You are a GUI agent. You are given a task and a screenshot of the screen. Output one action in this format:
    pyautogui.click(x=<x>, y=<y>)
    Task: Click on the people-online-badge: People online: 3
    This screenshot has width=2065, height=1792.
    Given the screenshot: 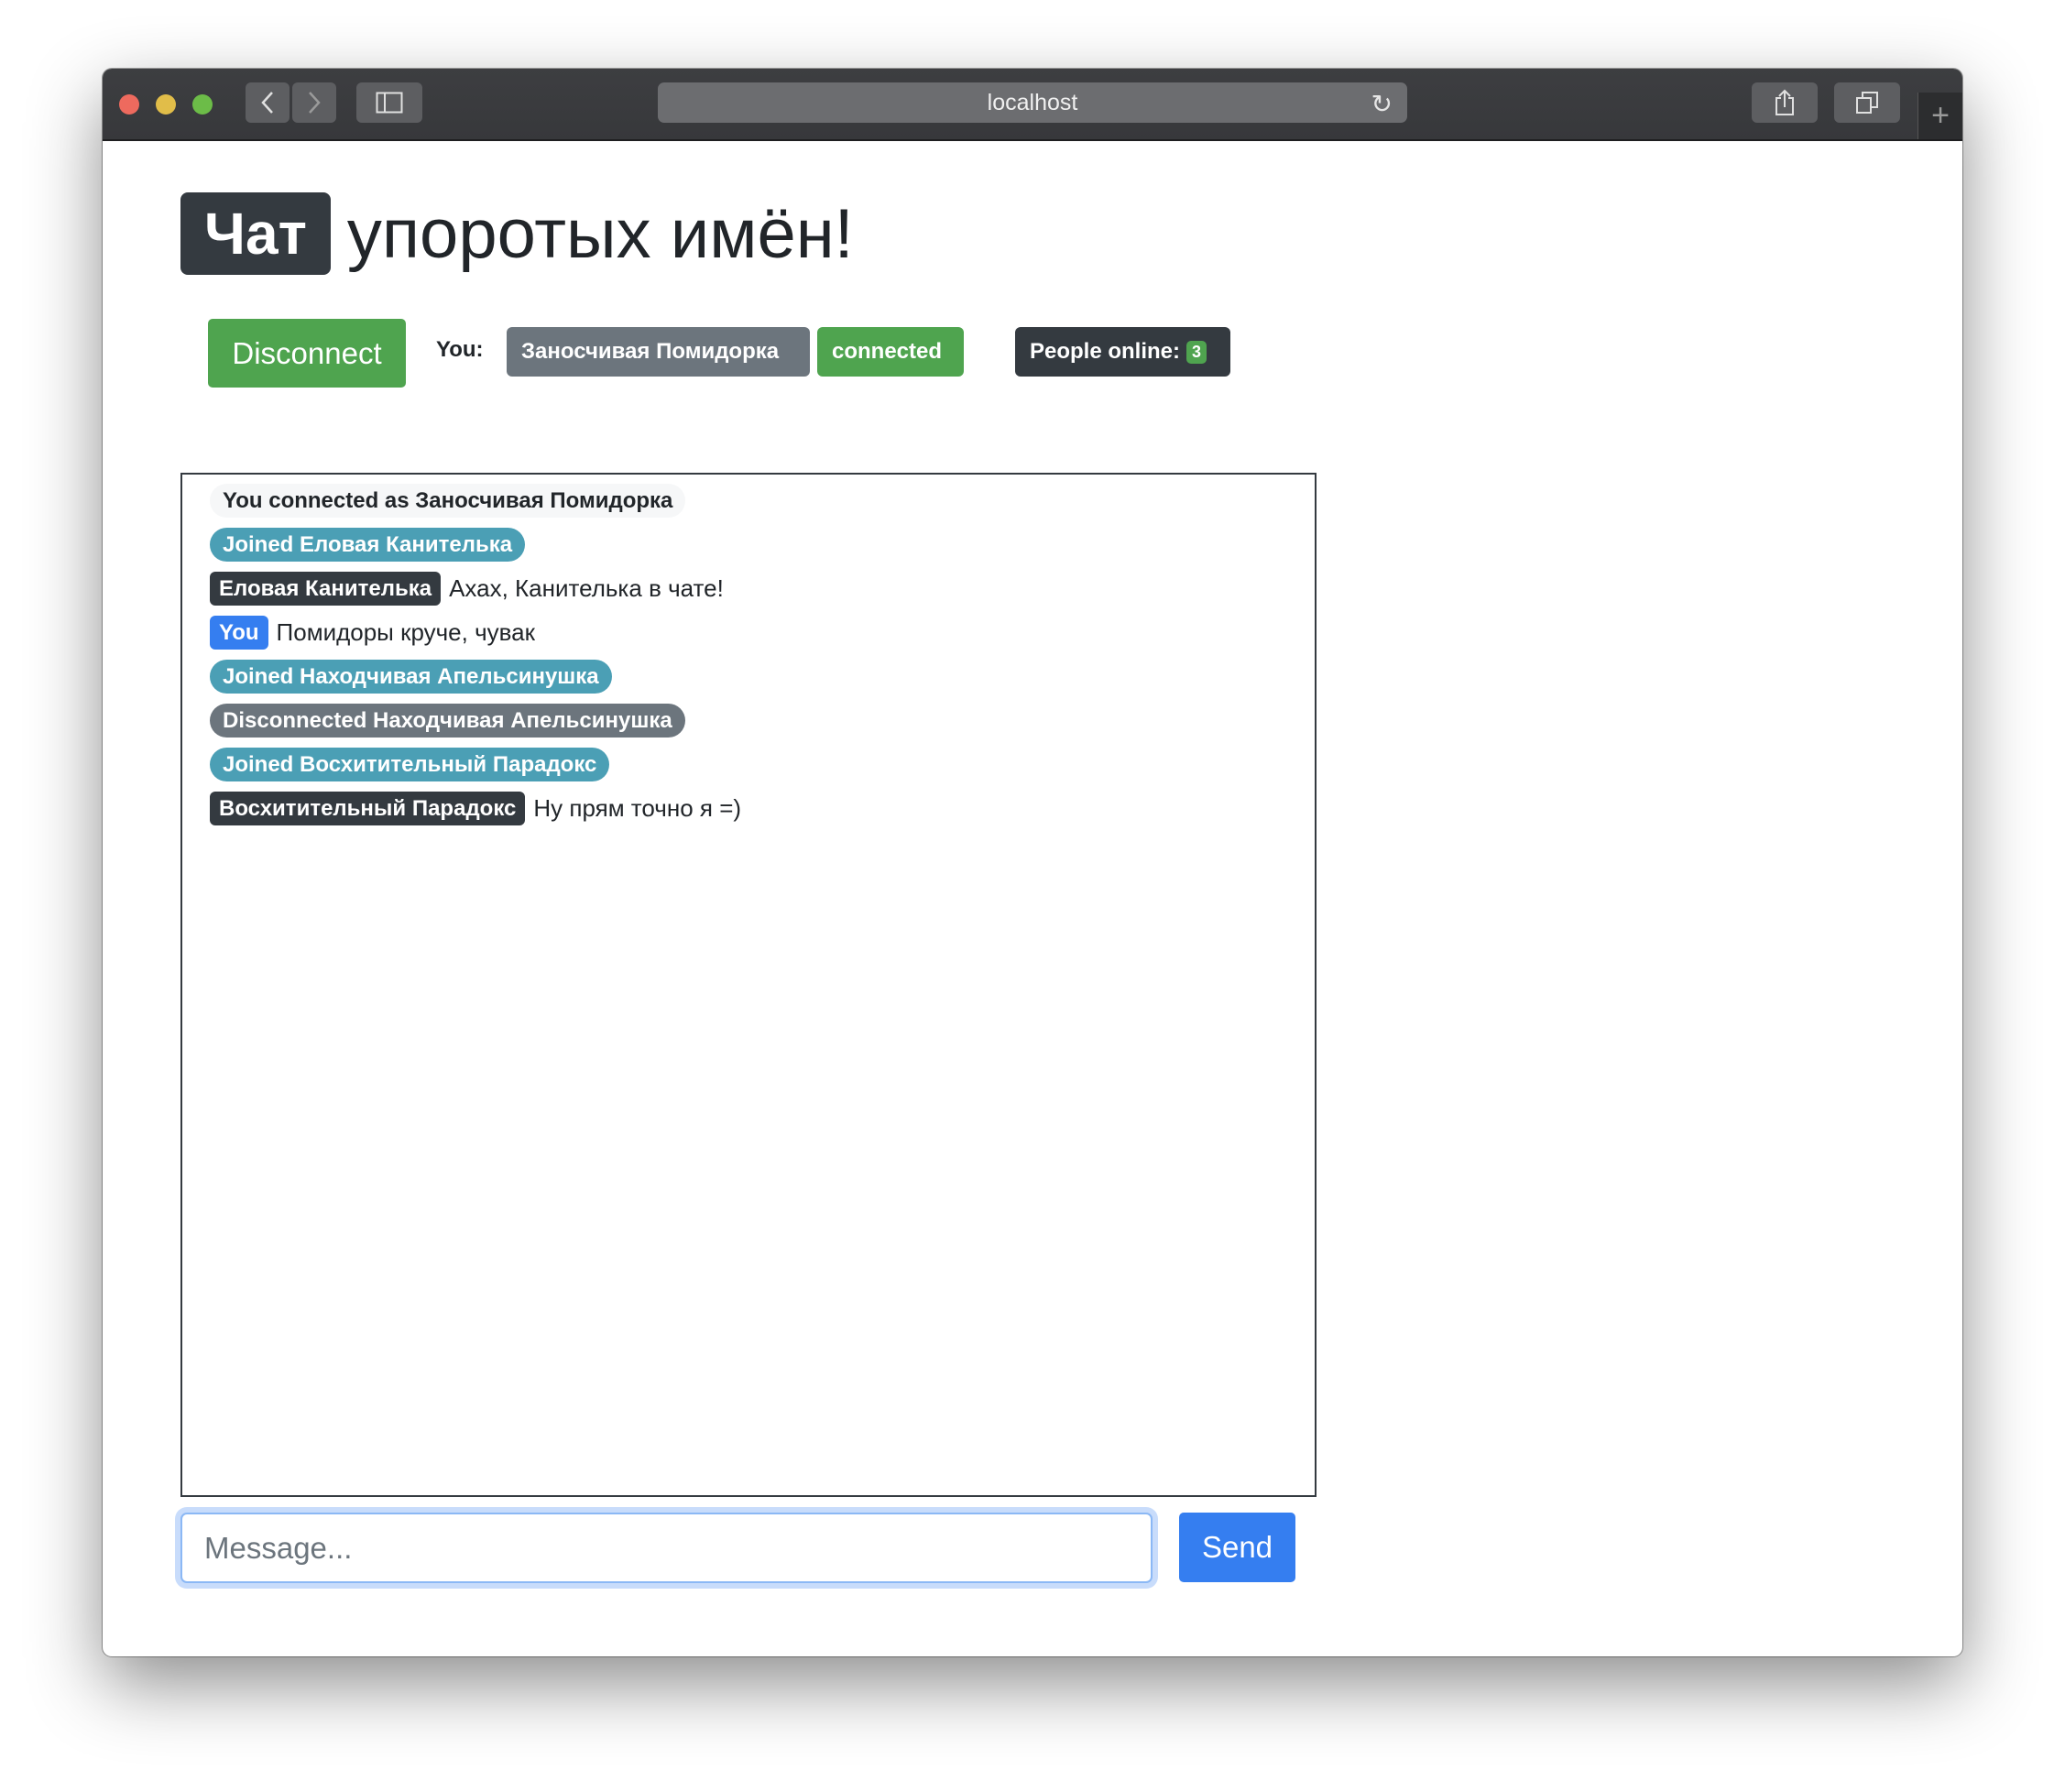 What is the action you would take?
    pyautogui.click(x=1122, y=352)
    